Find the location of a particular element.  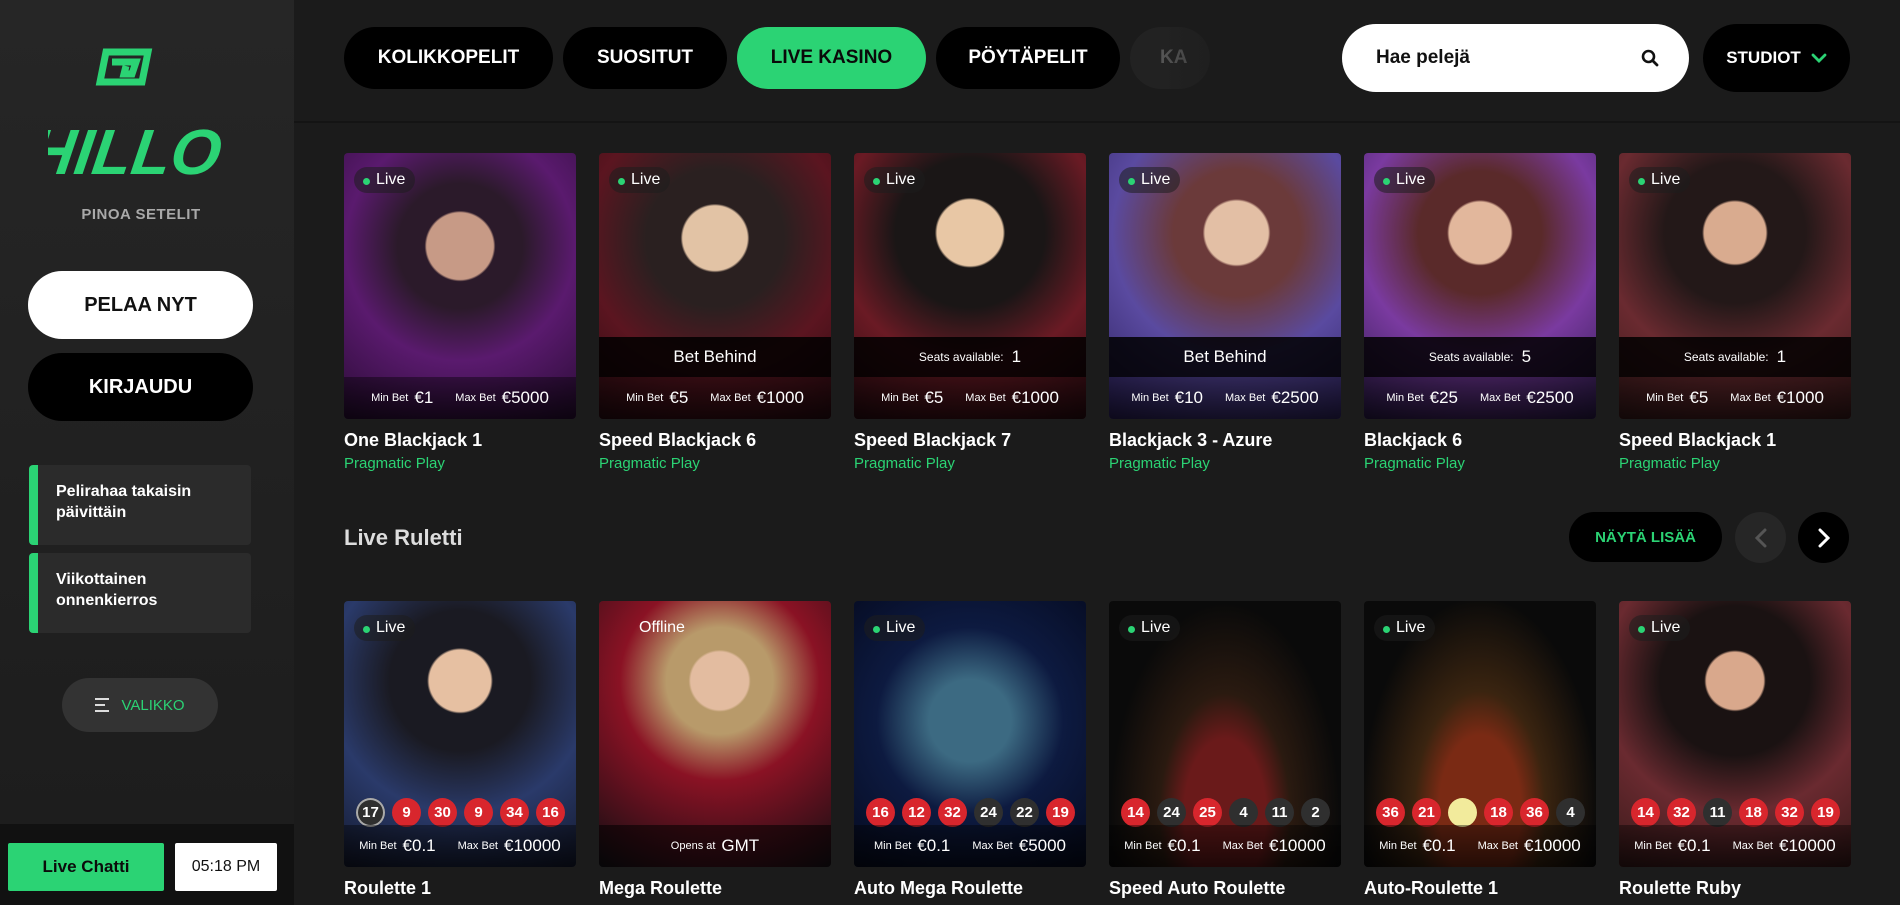

game-title: Speed Auto Roulette is located at coordinates (1225, 888).